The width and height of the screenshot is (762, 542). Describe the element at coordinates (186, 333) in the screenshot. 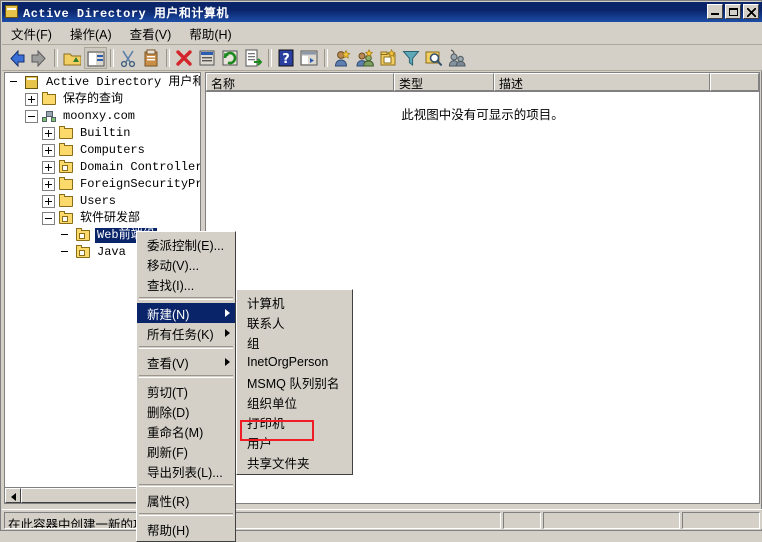

I see `menu-all-tasks: 所有任务(K)` at that location.